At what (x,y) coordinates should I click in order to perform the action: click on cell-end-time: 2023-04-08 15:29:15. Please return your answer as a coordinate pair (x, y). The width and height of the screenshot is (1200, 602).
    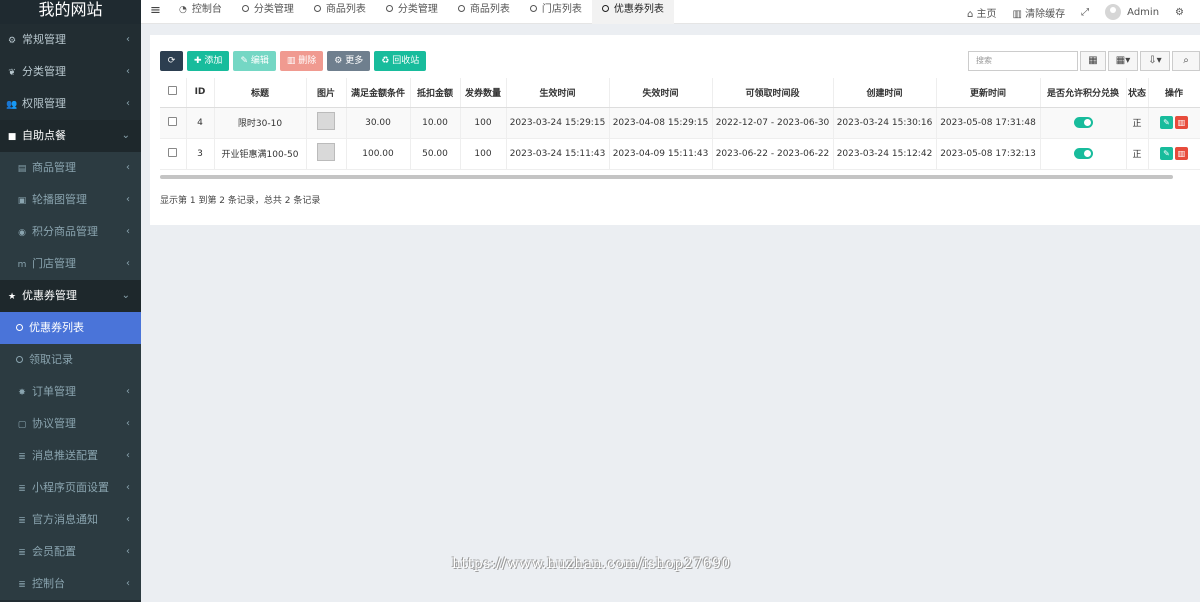
    Looking at the image, I should click on (661, 123).